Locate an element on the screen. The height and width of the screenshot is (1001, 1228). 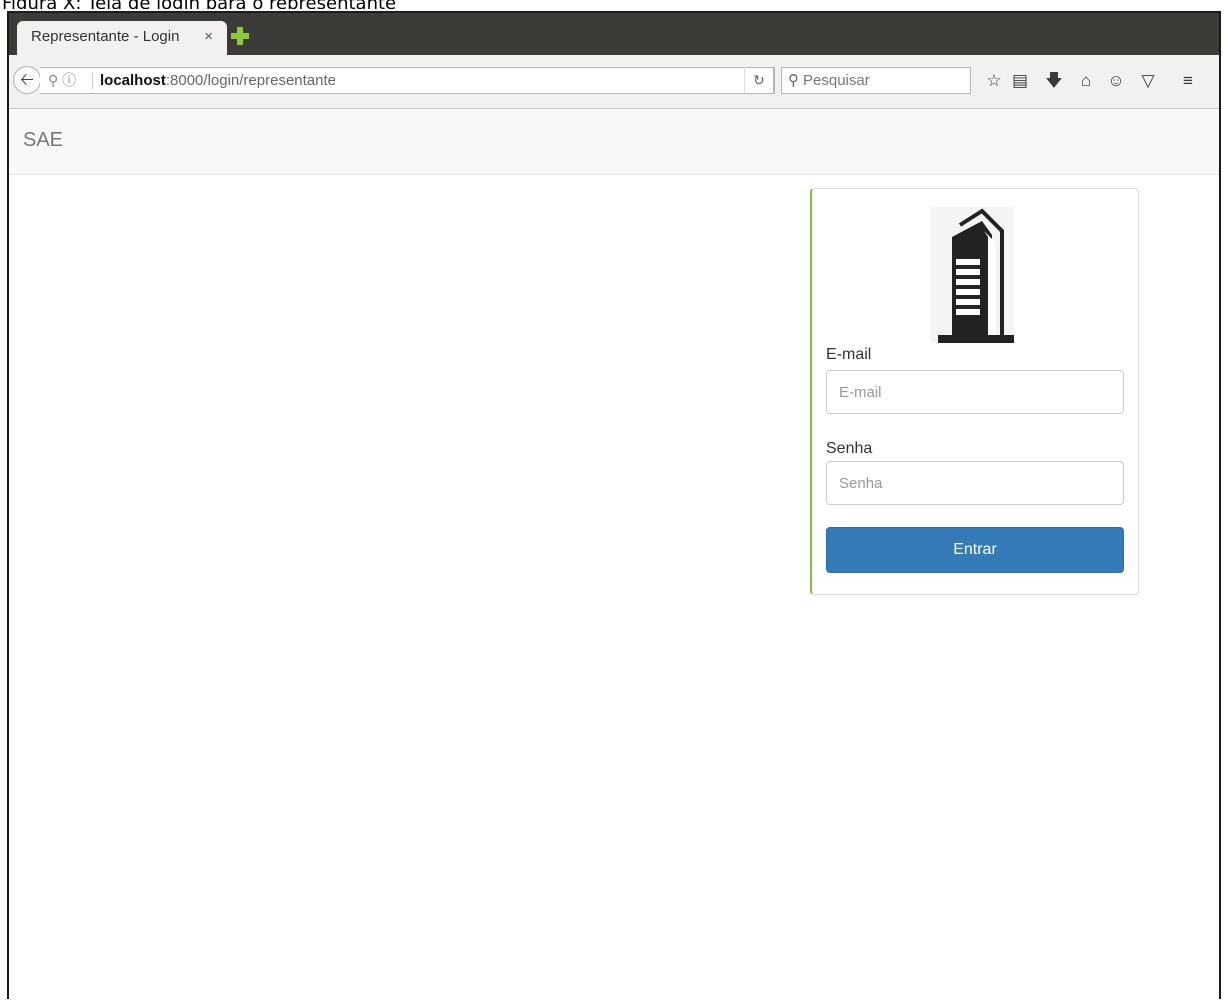
chat-icon: ☺ is located at coordinates (1116, 81).